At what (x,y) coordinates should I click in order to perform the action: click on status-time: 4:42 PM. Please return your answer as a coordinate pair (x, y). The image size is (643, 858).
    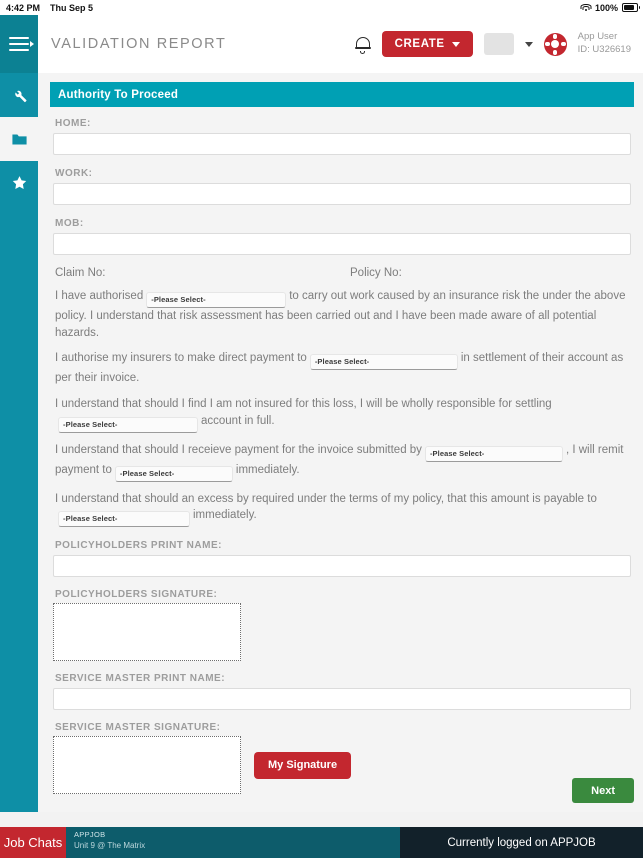
    Looking at the image, I should click on (23, 7).